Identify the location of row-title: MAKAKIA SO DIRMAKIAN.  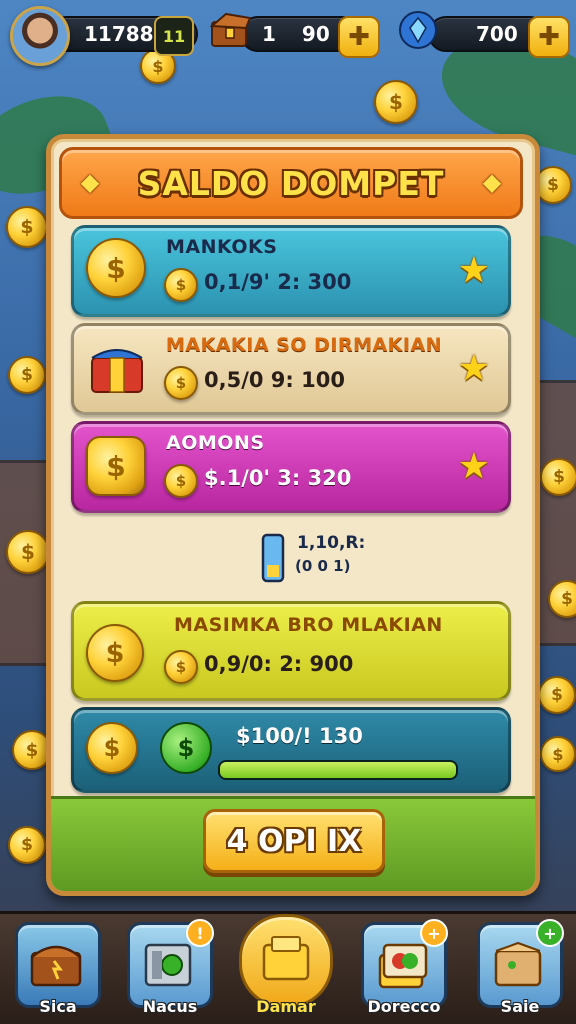
(304, 345).